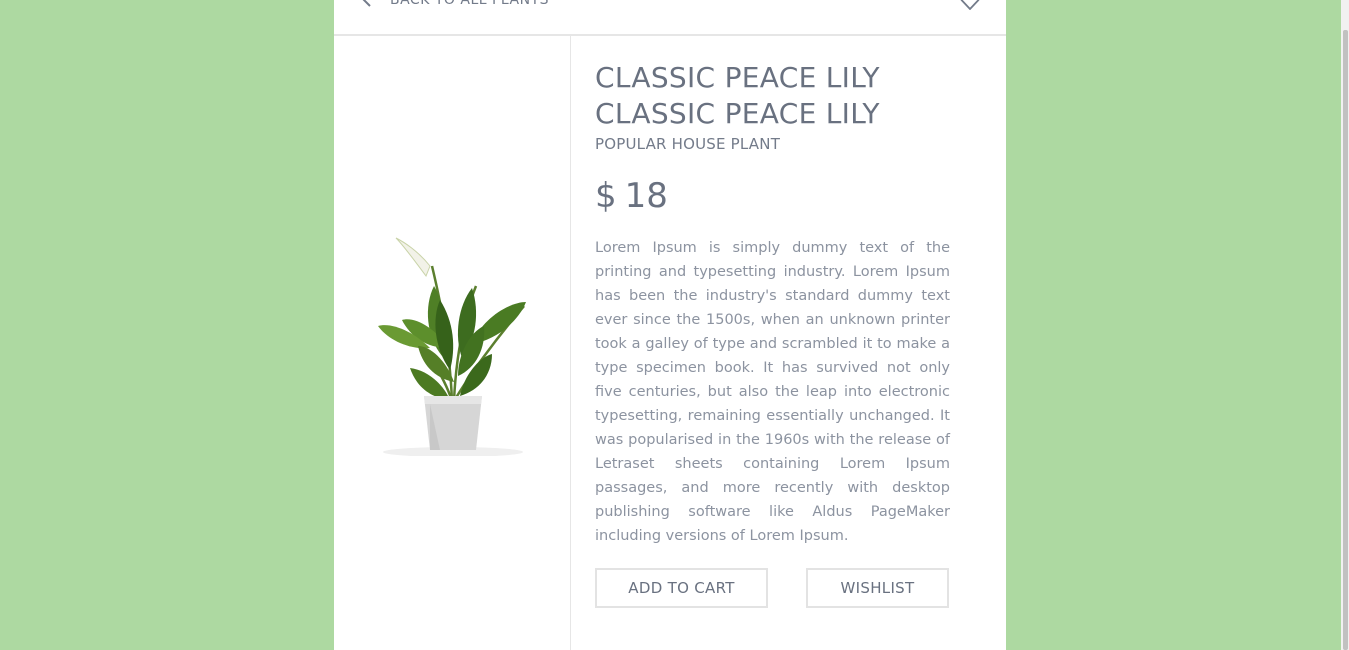  Describe the element at coordinates (470, 4) in the screenshot. I see `back-link-label: BACK TO ALL PLANTS` at that location.